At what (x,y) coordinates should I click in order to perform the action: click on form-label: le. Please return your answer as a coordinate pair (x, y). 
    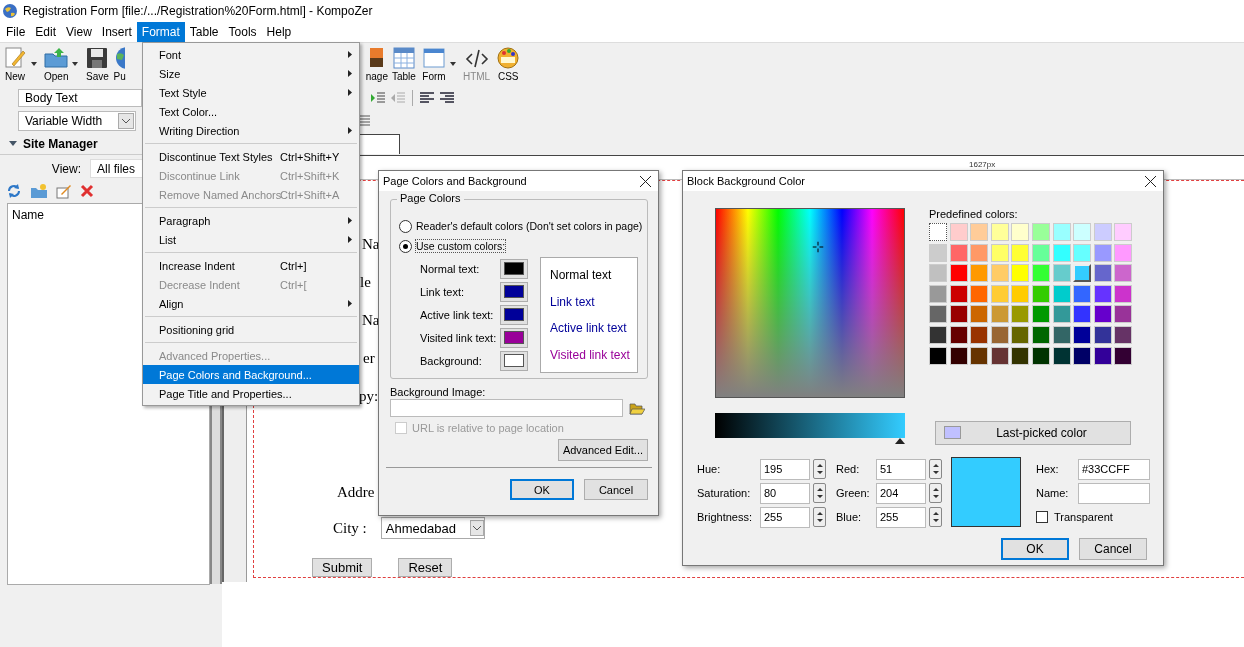
    Looking at the image, I should click on (365, 282).